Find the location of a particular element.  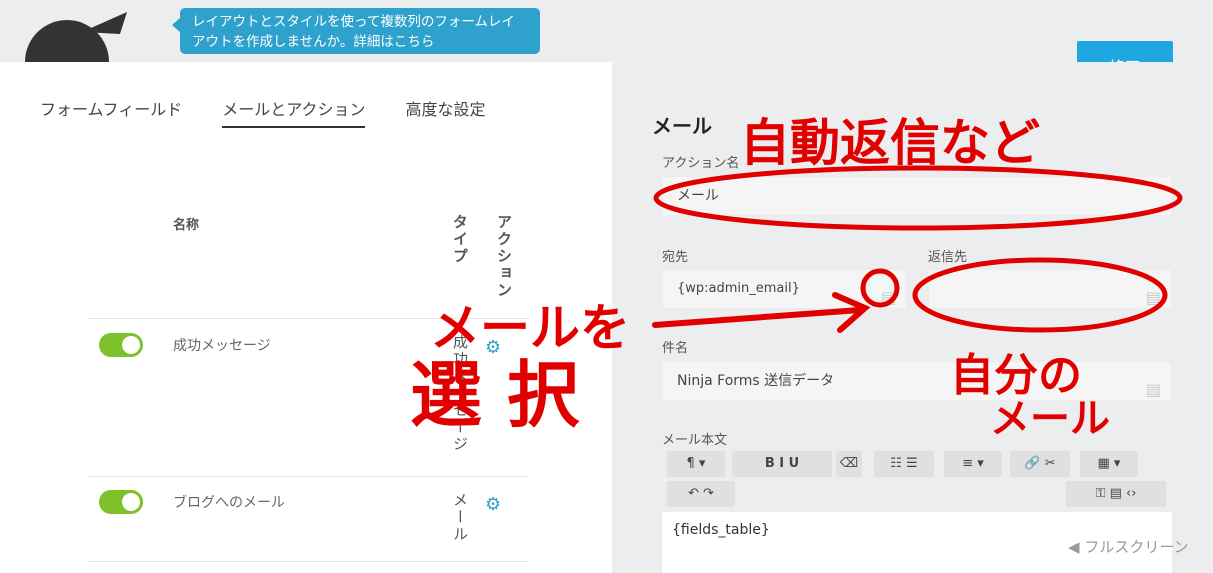

paragraph-format-icon: ¶ ▾ is located at coordinates (696, 464).